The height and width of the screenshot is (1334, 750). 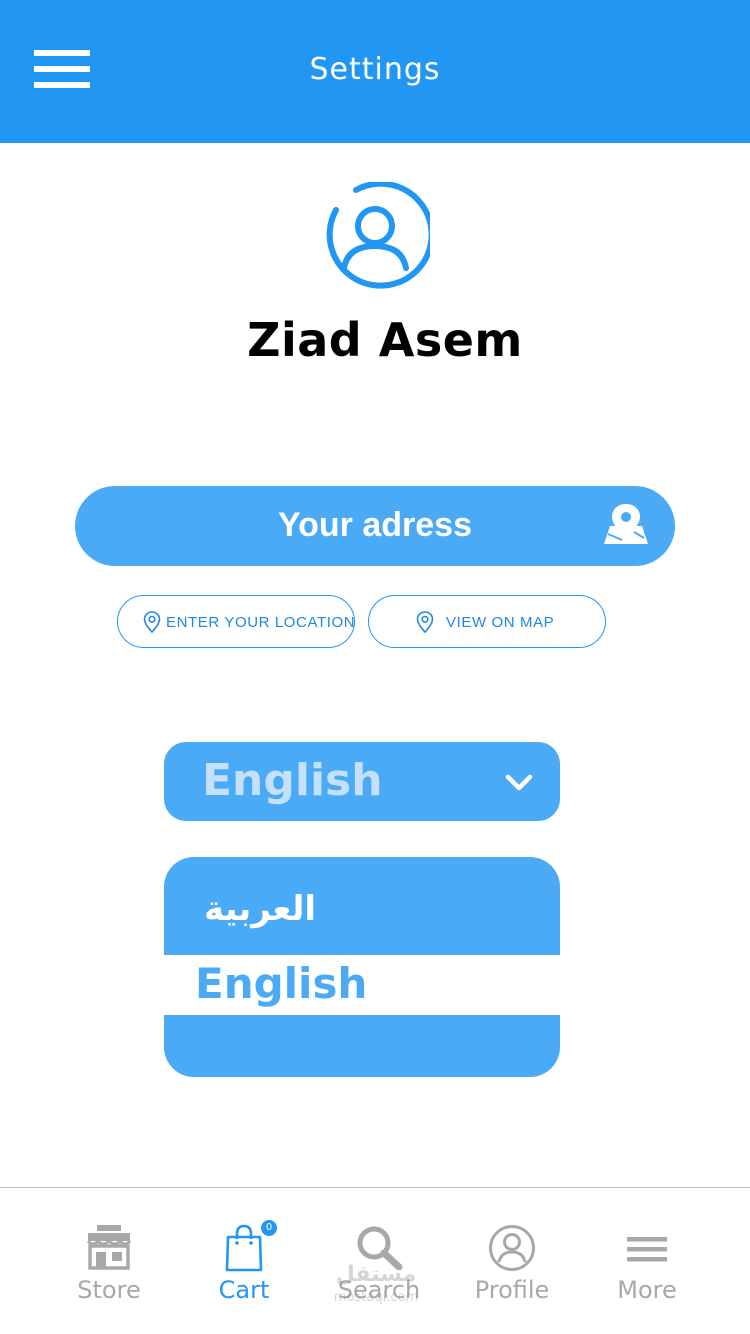 I want to click on tab-store: Store, so click(x=109, y=1261).